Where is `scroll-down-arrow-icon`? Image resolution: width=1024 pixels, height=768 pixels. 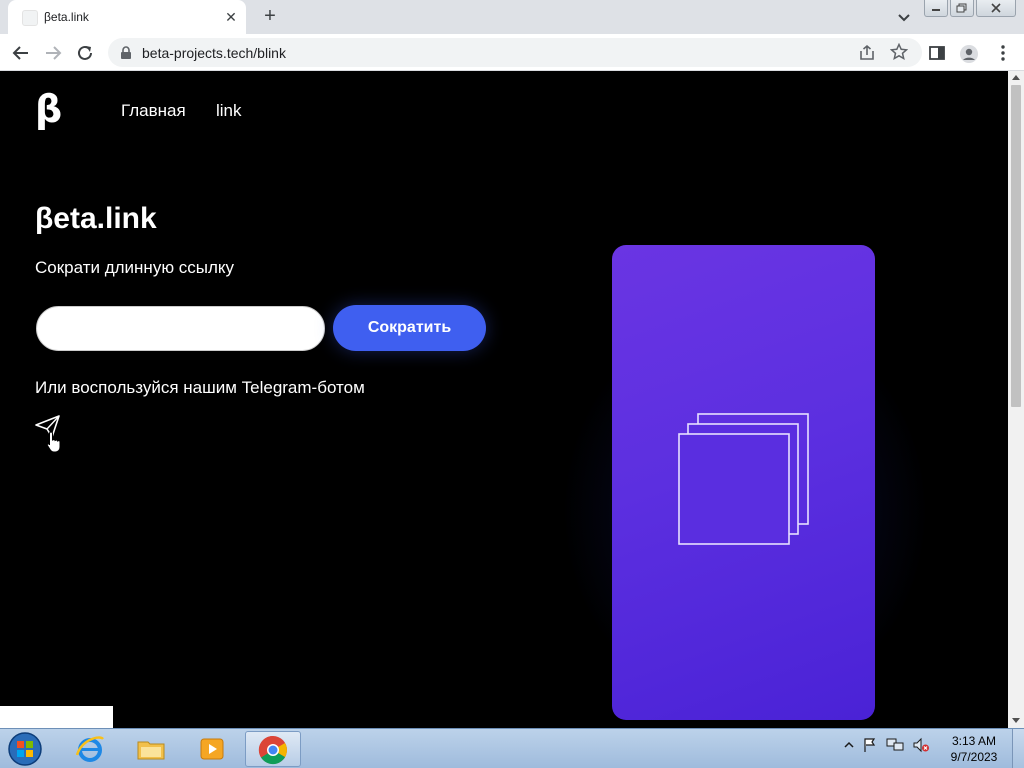 scroll-down-arrow-icon is located at coordinates (1016, 720).